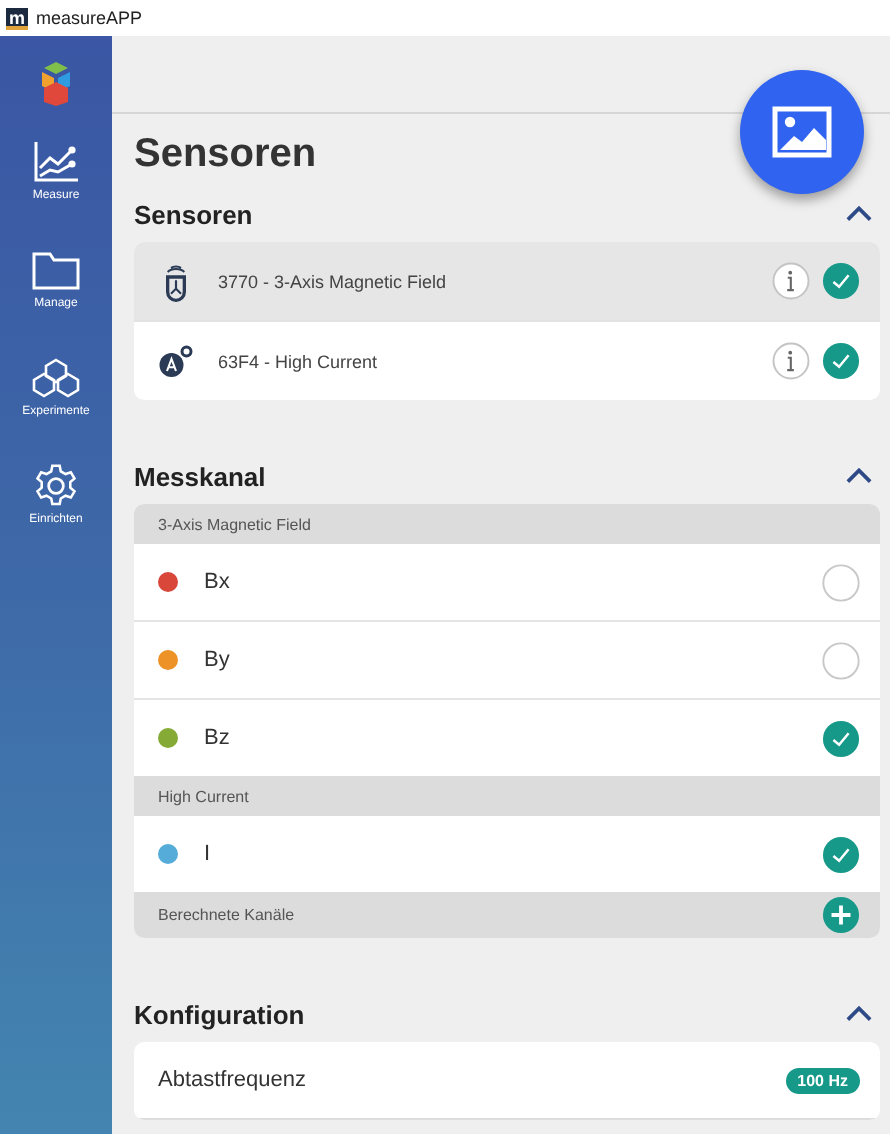 The image size is (890, 1134). What do you see at coordinates (507, 360) in the screenshot?
I see `sensor-row: 63F4 - High Current` at bounding box center [507, 360].